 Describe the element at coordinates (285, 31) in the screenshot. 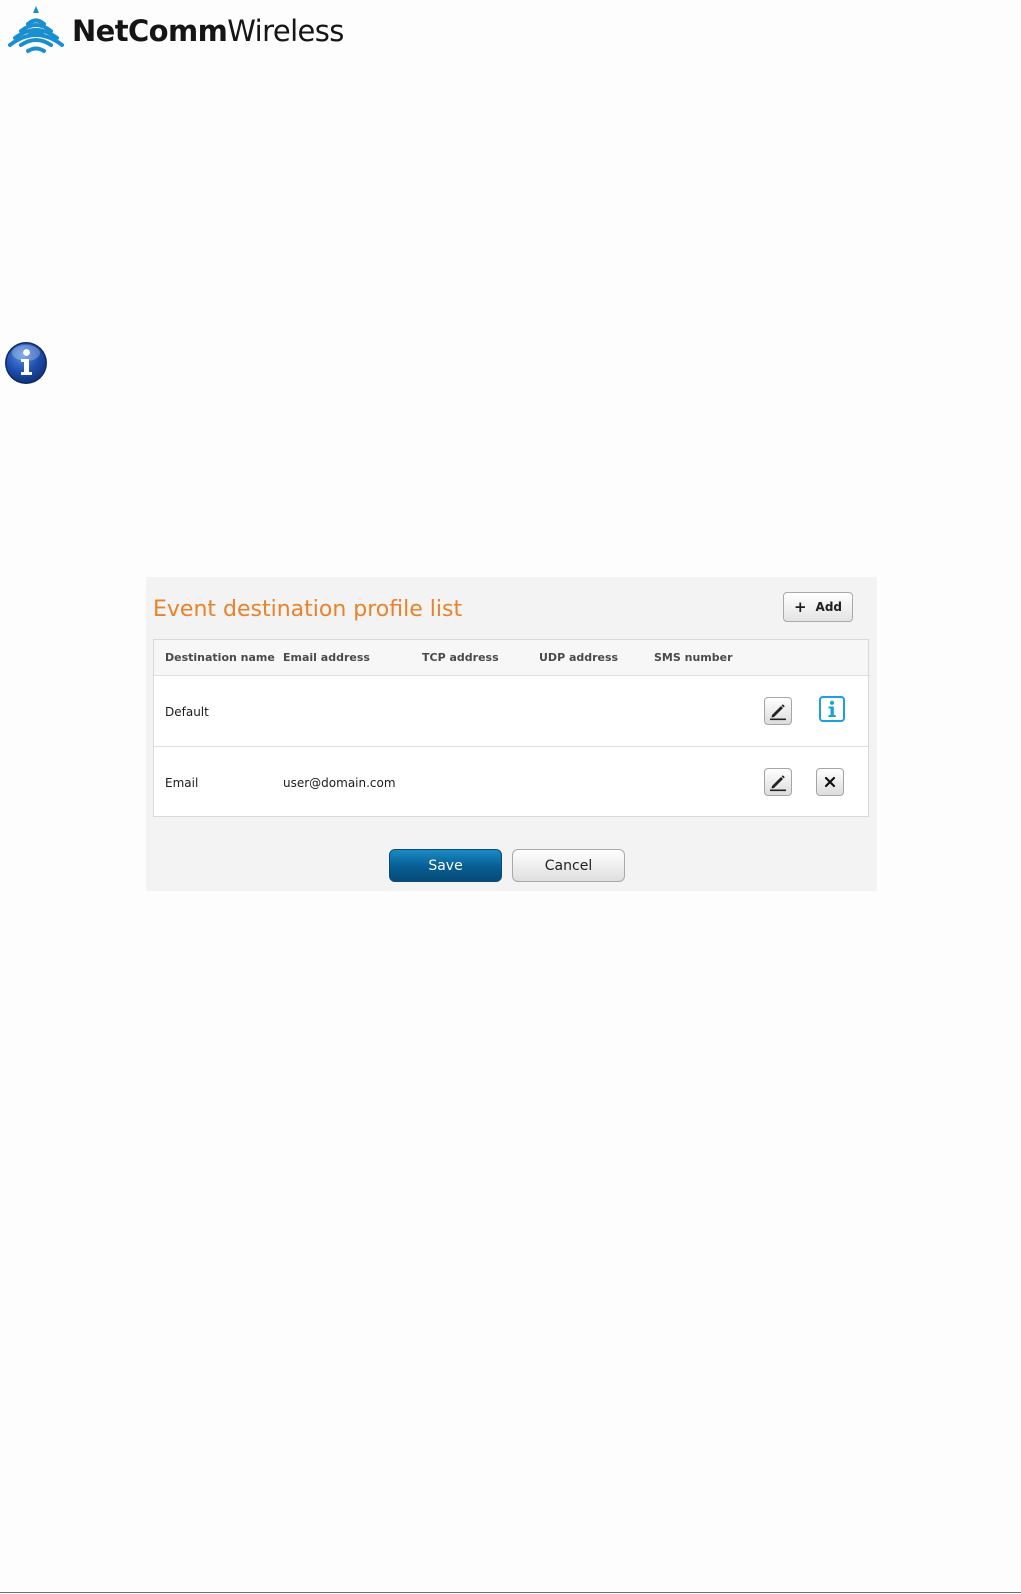

I see `logo-text-light: Wireless` at that location.